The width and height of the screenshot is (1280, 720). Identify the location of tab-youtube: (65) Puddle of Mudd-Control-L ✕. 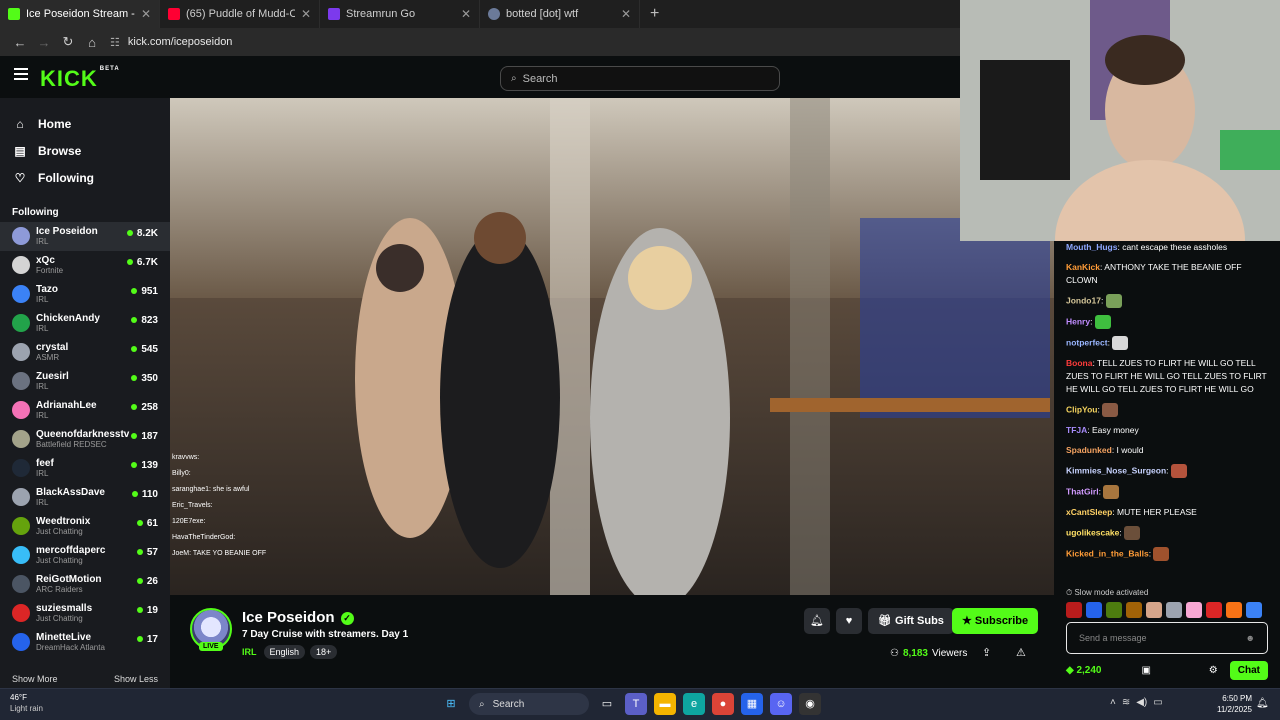
(240, 14).